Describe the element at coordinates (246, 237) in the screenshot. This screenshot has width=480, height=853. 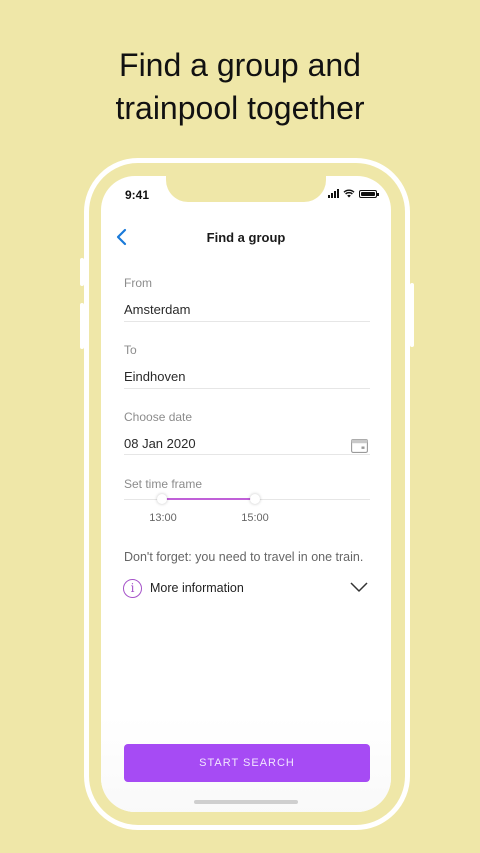
I see `page-title: Find a group` at that location.